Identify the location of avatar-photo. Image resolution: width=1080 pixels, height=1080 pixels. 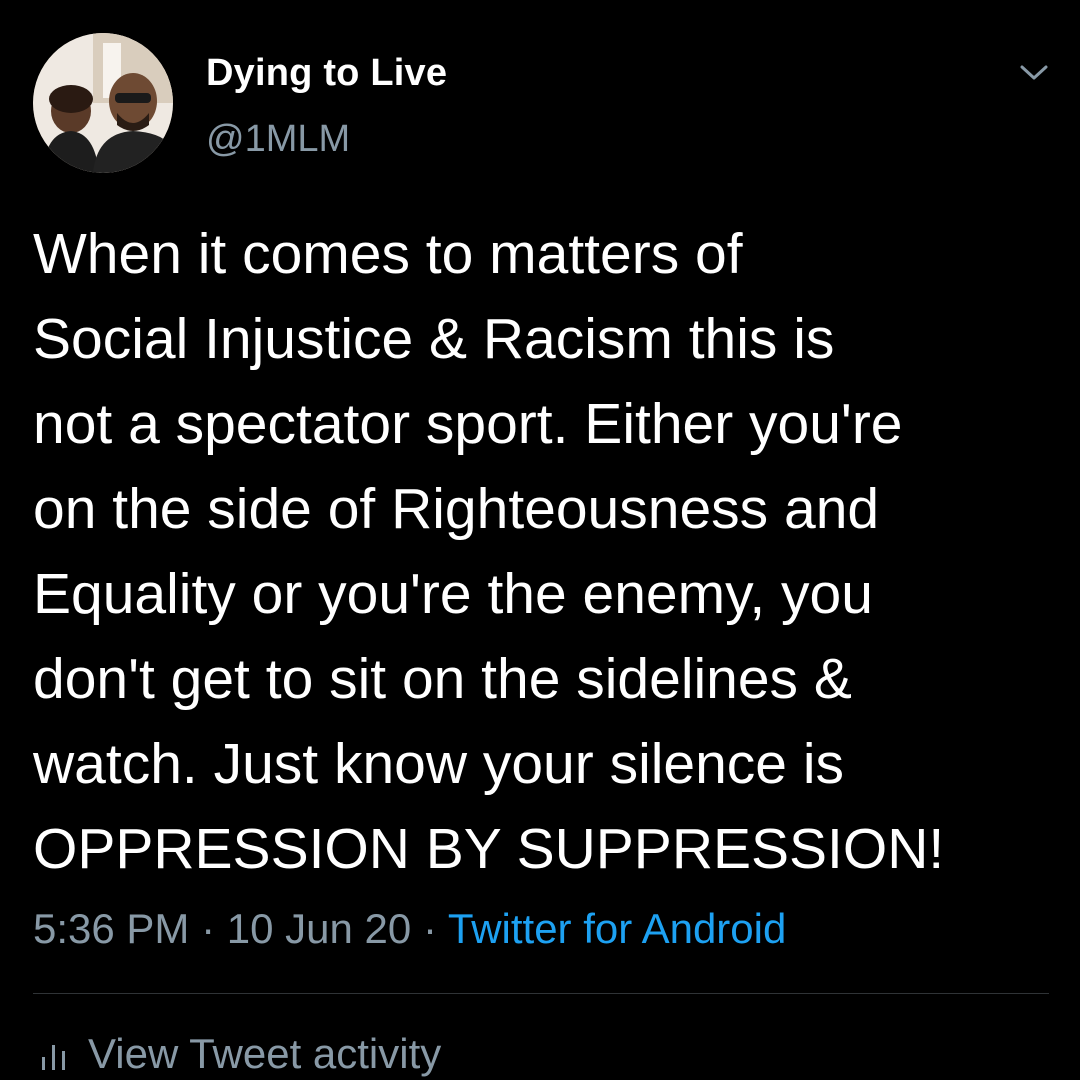
(103, 103).